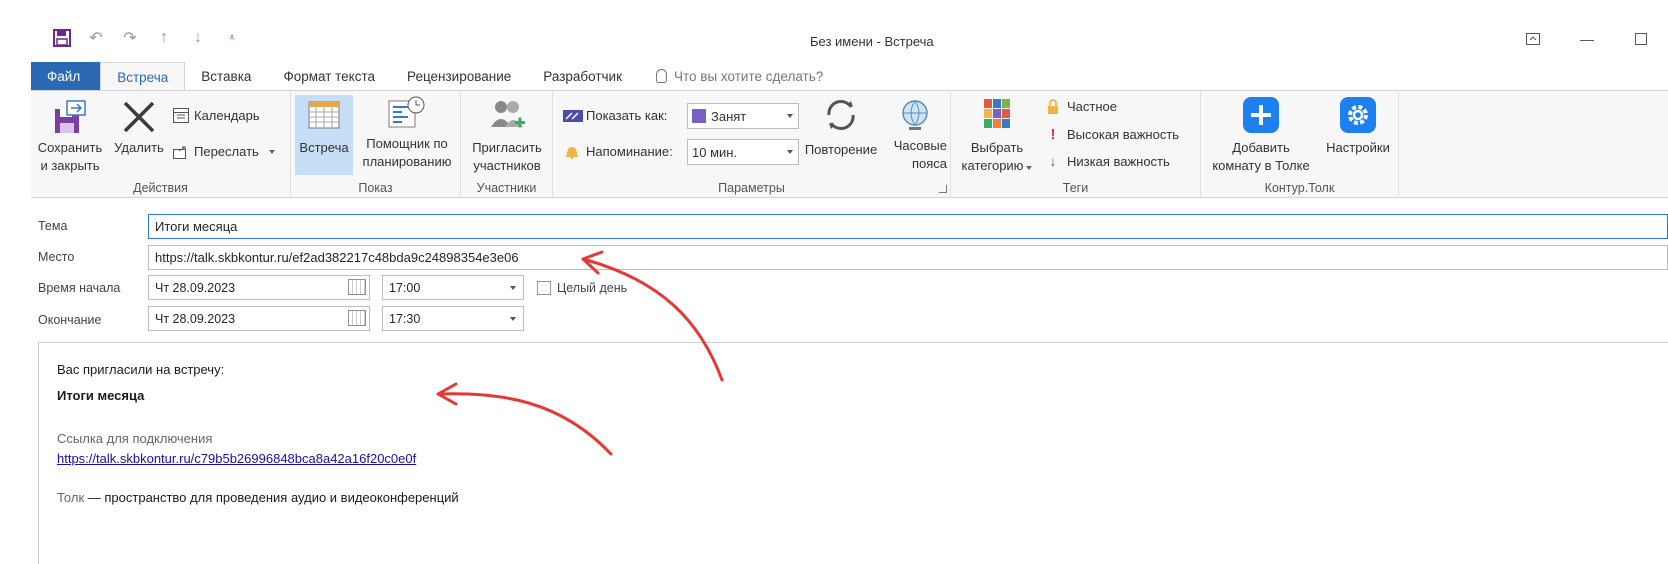 This screenshot has width=1668, height=564. I want to click on show-as-label-row: Показать как:, so click(615, 115).